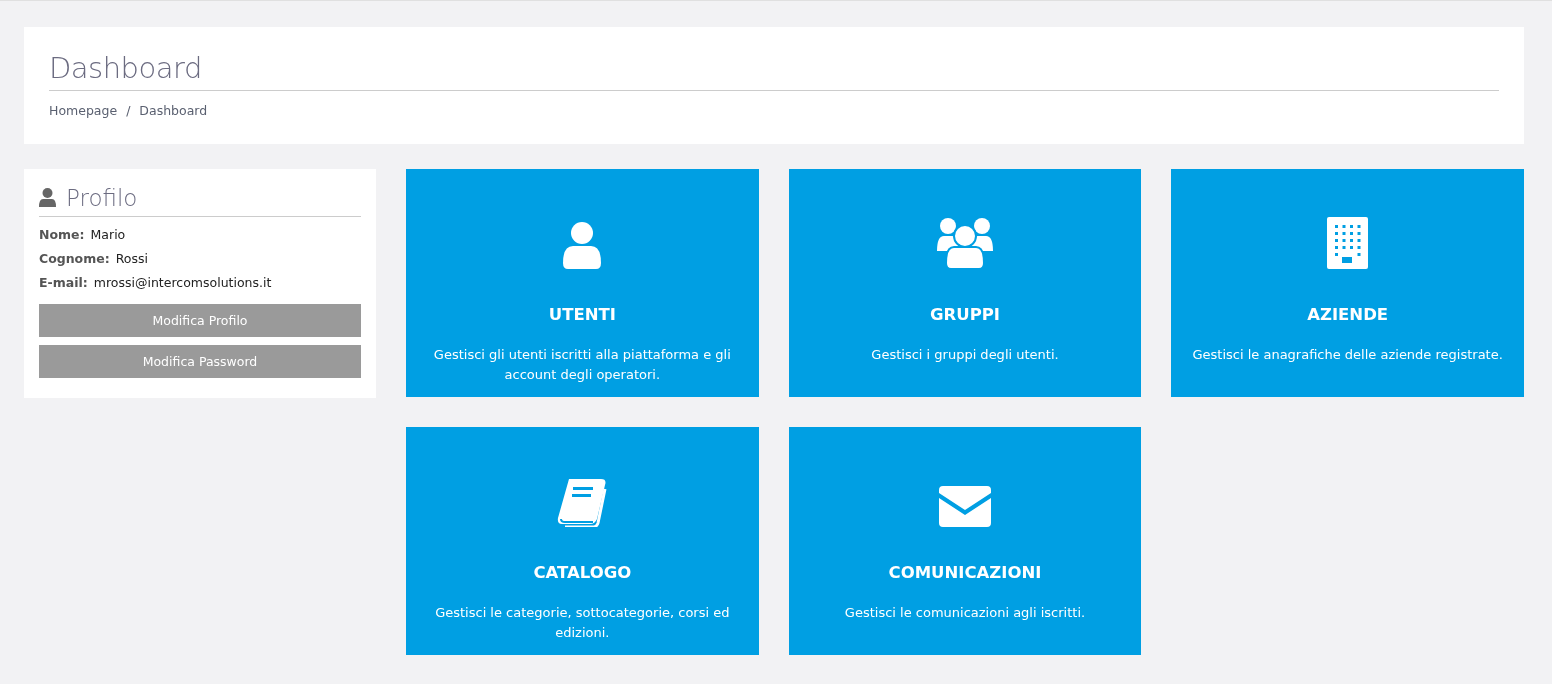 The height and width of the screenshot is (684, 1552). Describe the element at coordinates (1348, 314) in the screenshot. I see `tile-title: AZIENDE` at that location.